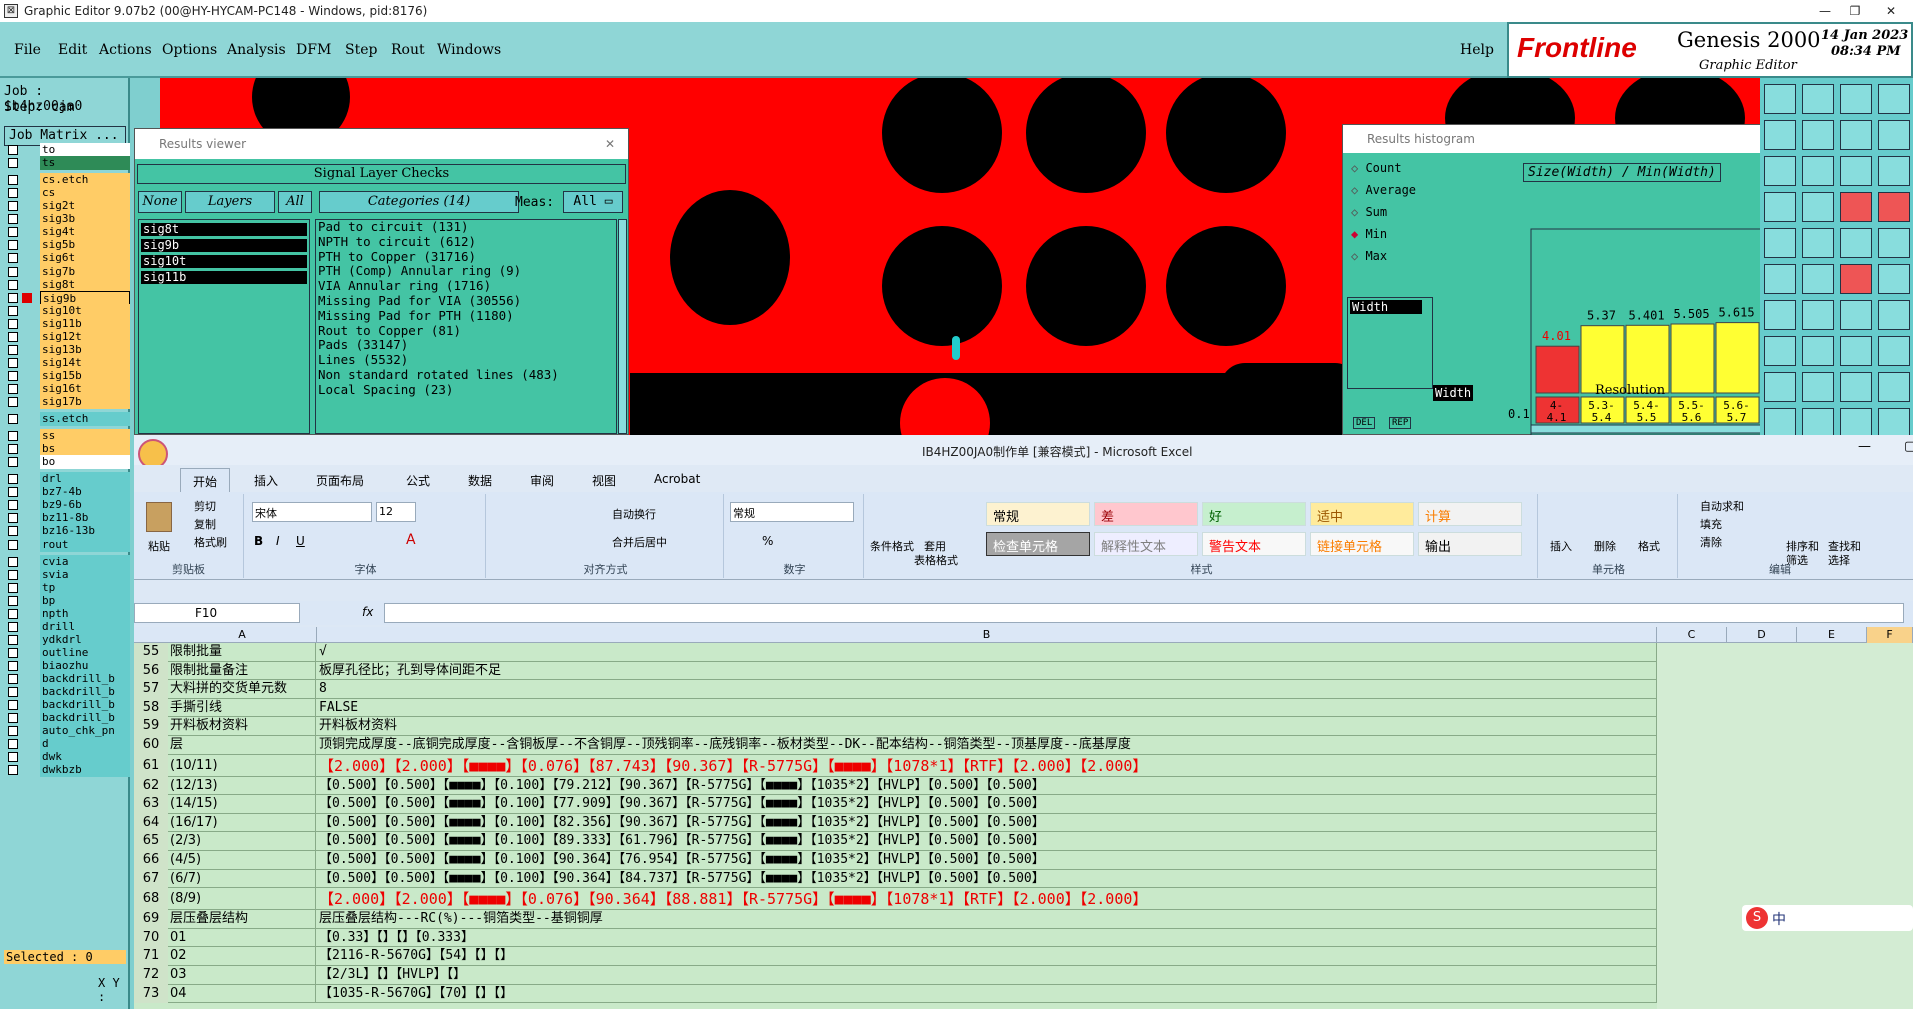 This screenshot has height=1009, width=1913. Describe the element at coordinates (205, 524) in the screenshot. I see `copy-button: 复制` at that location.